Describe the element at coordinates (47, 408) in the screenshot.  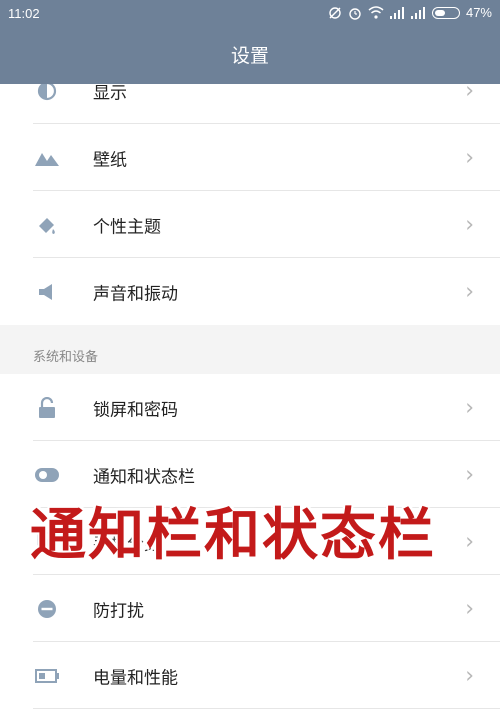
I see `lock-icon` at that location.